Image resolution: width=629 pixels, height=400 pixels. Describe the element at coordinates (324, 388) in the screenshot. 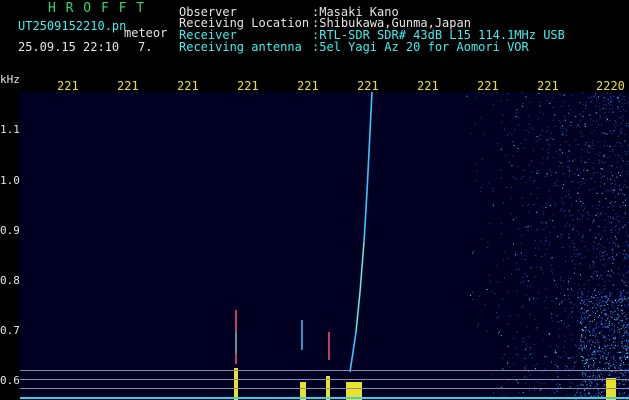

I see `reference-line` at that location.